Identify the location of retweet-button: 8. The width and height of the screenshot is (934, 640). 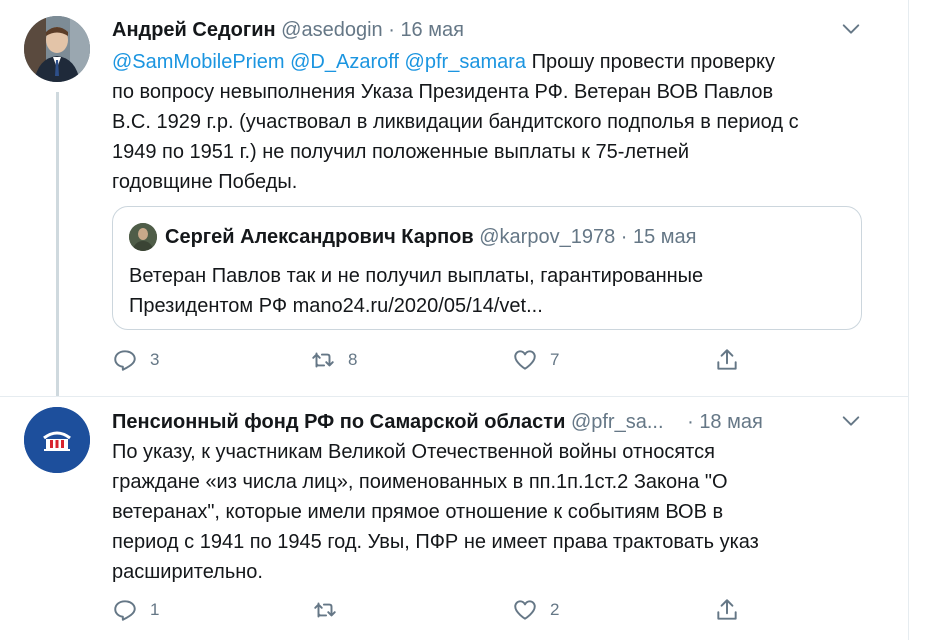
(333, 360).